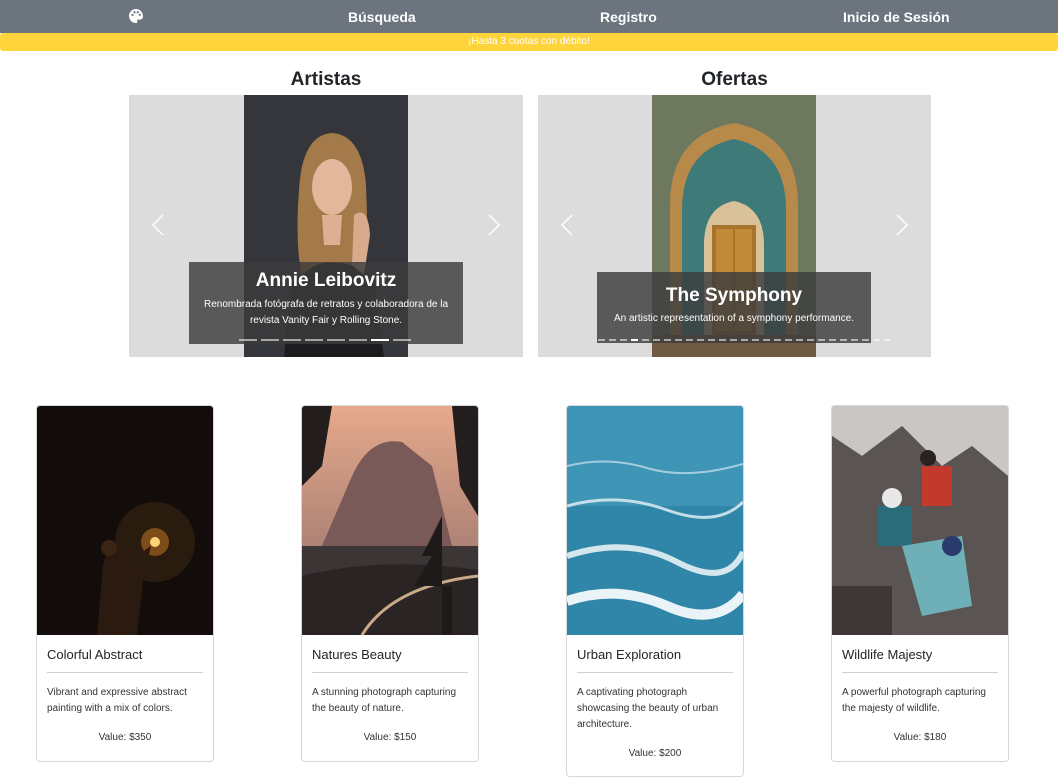 The width and height of the screenshot is (1058, 777). What do you see at coordinates (655, 753) in the screenshot?
I see `card-value: Value: $200` at bounding box center [655, 753].